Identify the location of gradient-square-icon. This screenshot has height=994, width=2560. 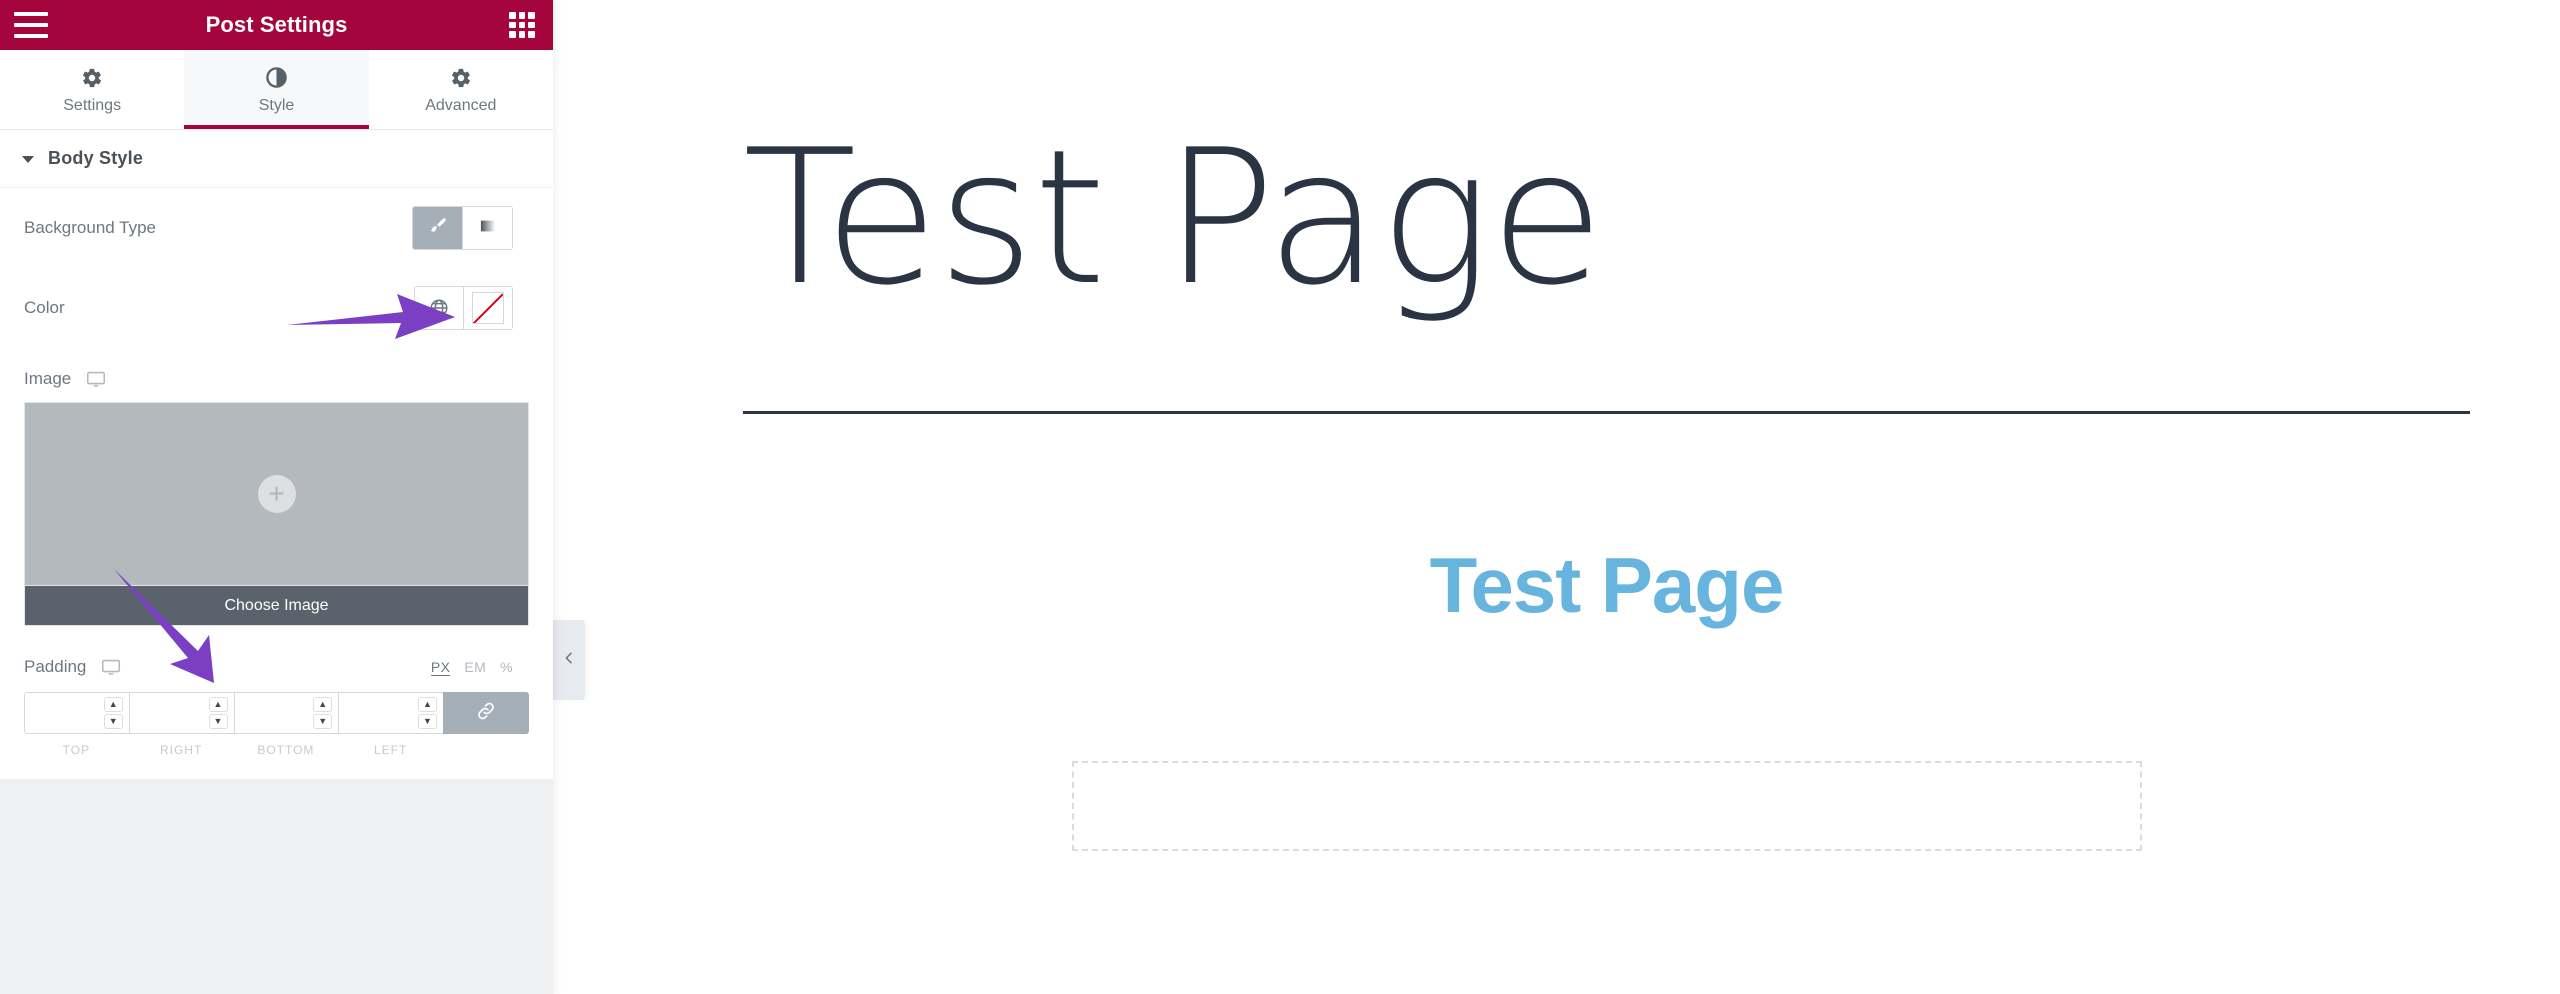
(488, 228).